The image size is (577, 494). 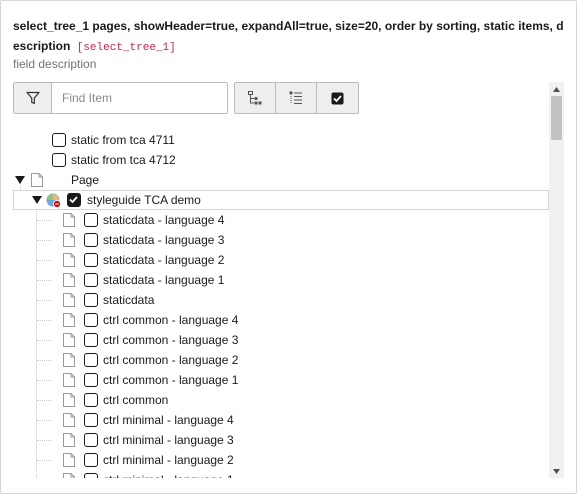 I want to click on expand-all-button, so click(x=255, y=98).